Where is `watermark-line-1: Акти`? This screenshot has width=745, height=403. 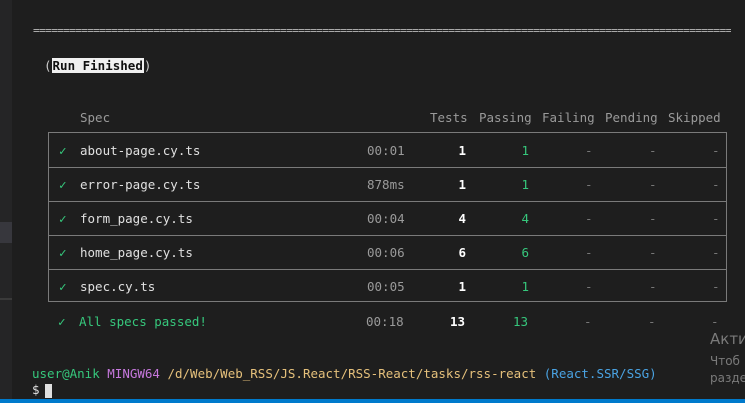
watermark-line-1: Акти is located at coordinates (727, 339).